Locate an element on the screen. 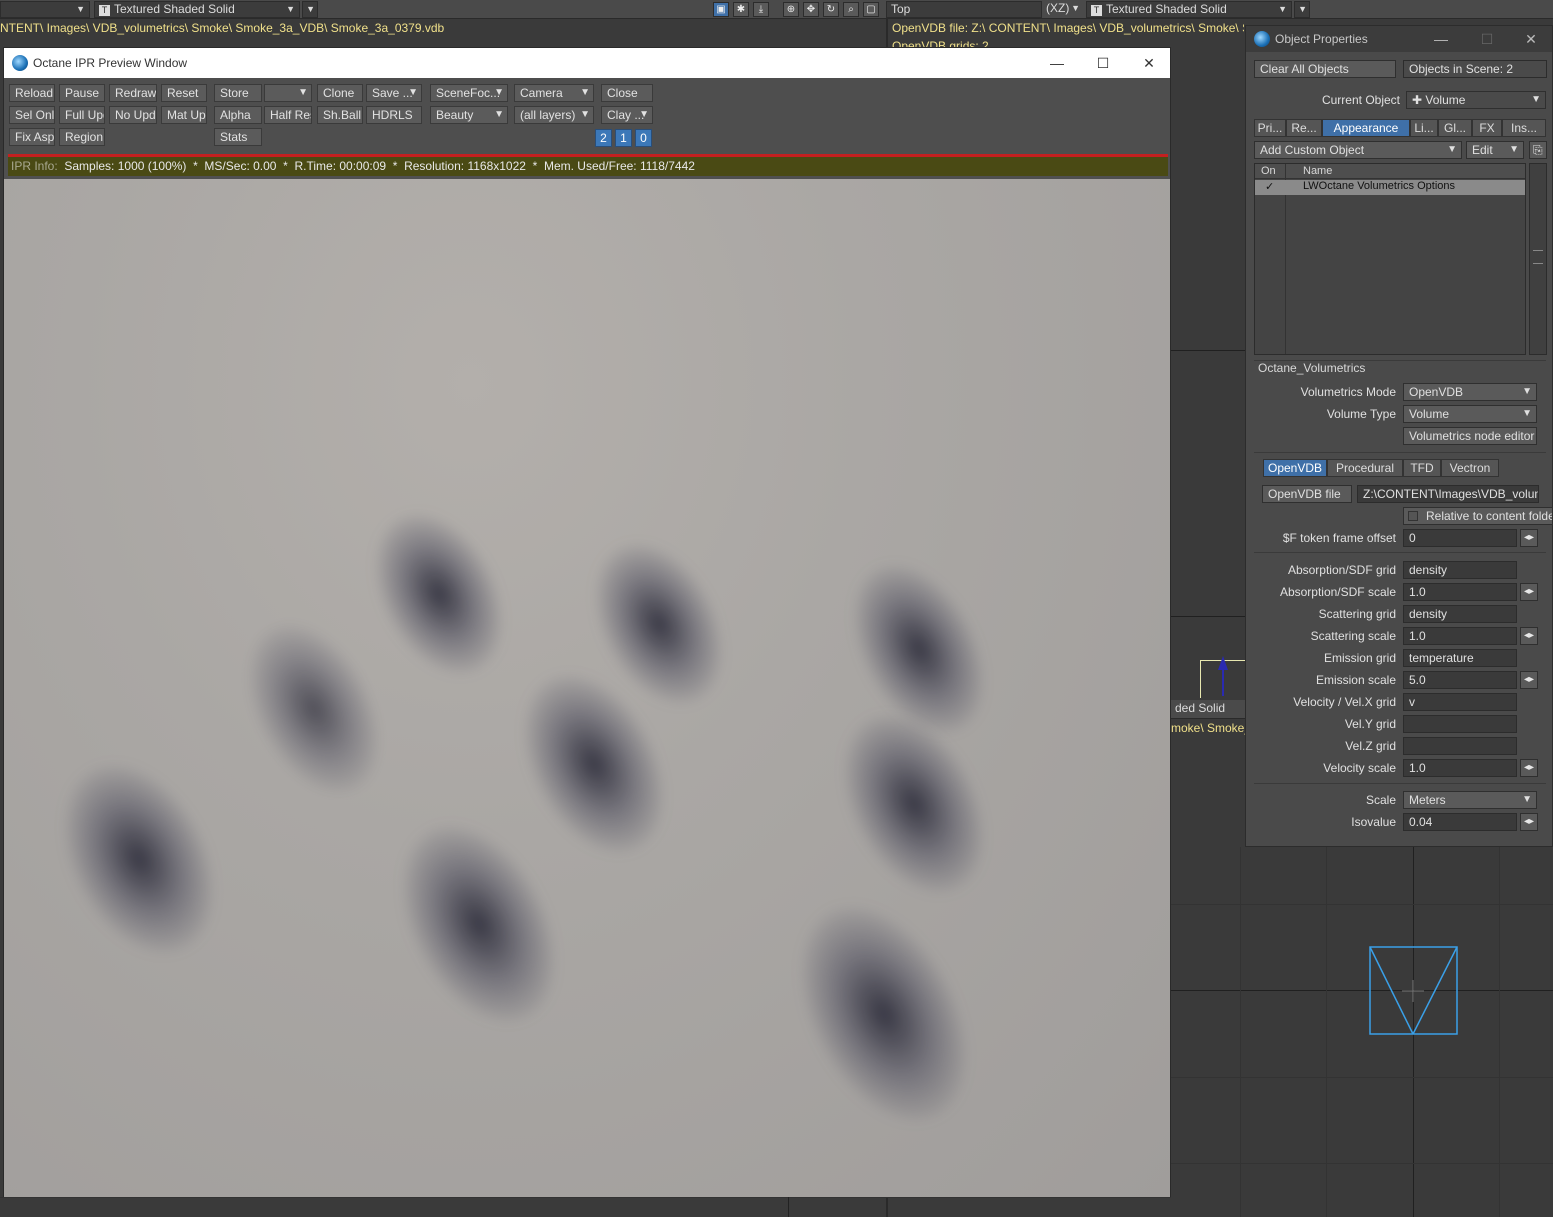  zoom-icon: ⌕ is located at coordinates (851, 9).